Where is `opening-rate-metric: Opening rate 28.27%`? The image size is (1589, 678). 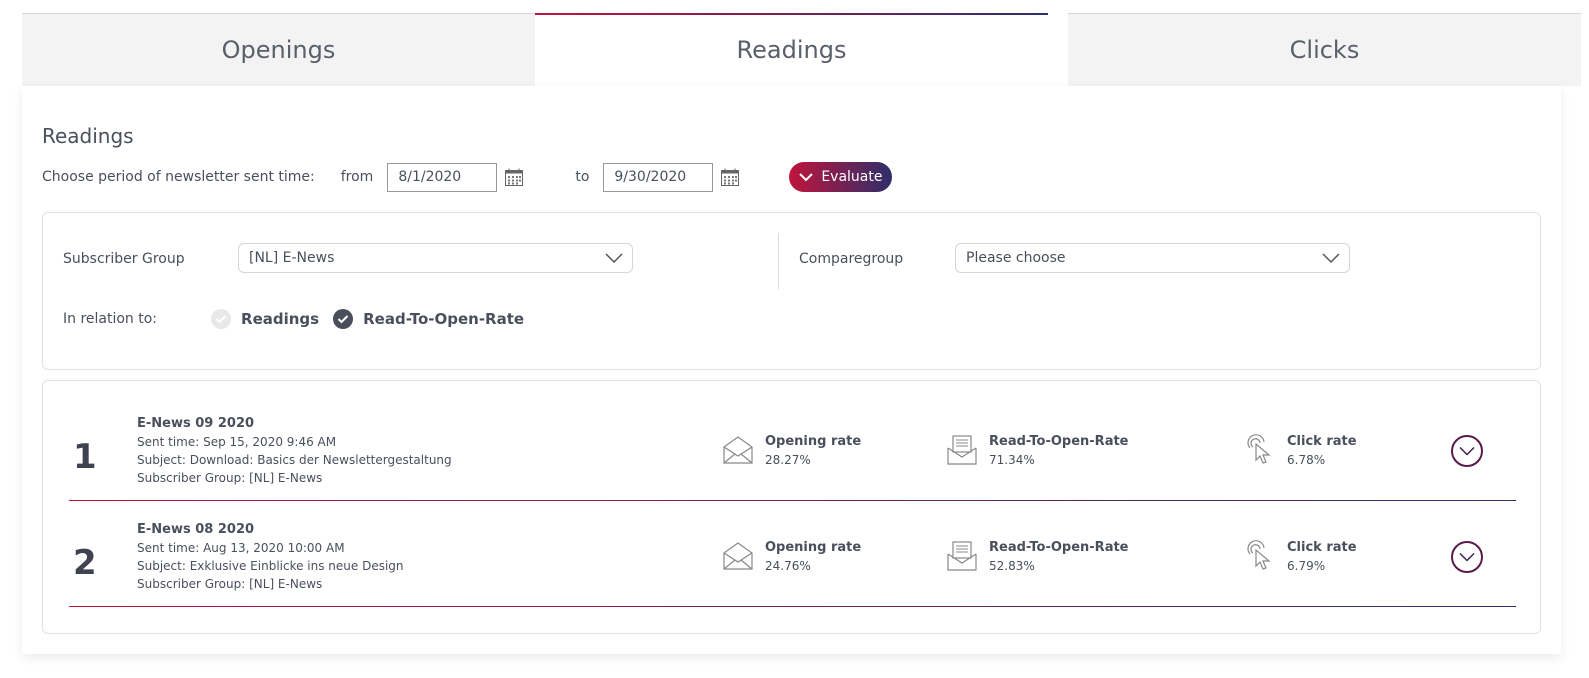 opening-rate-metric: Opening rate 28.27% is located at coordinates (791, 451).